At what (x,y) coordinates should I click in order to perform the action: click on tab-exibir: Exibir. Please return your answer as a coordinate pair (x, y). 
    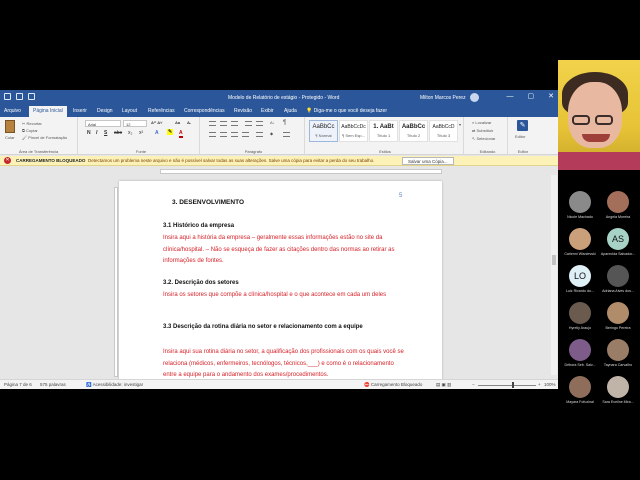
    Looking at the image, I should click on (267, 111).